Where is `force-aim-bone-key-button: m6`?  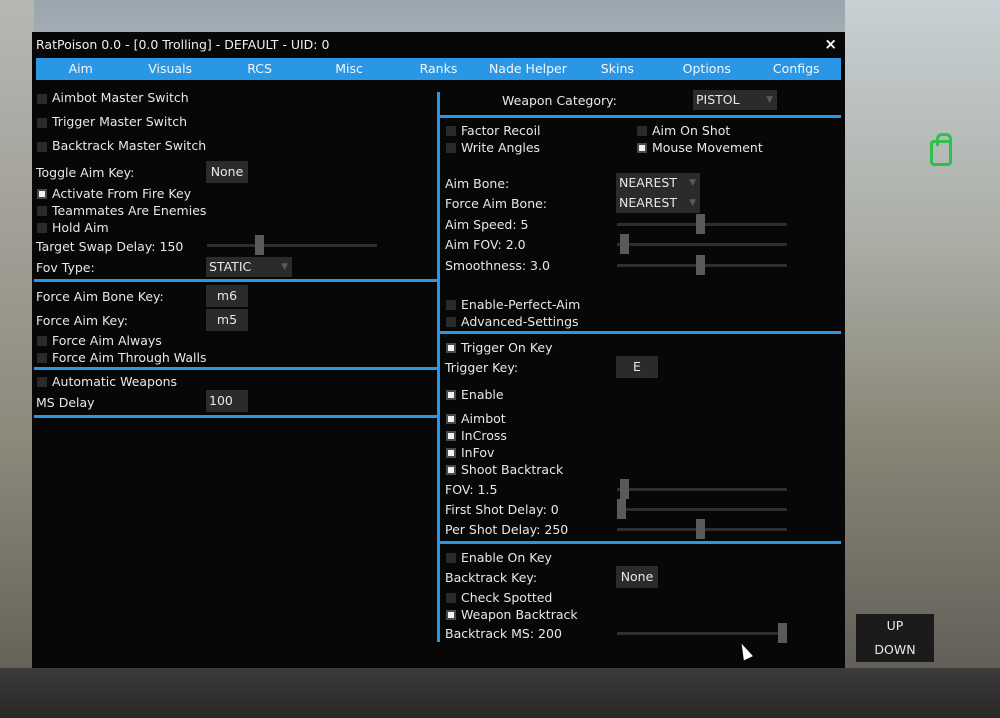 force-aim-bone-key-button: m6 is located at coordinates (227, 296).